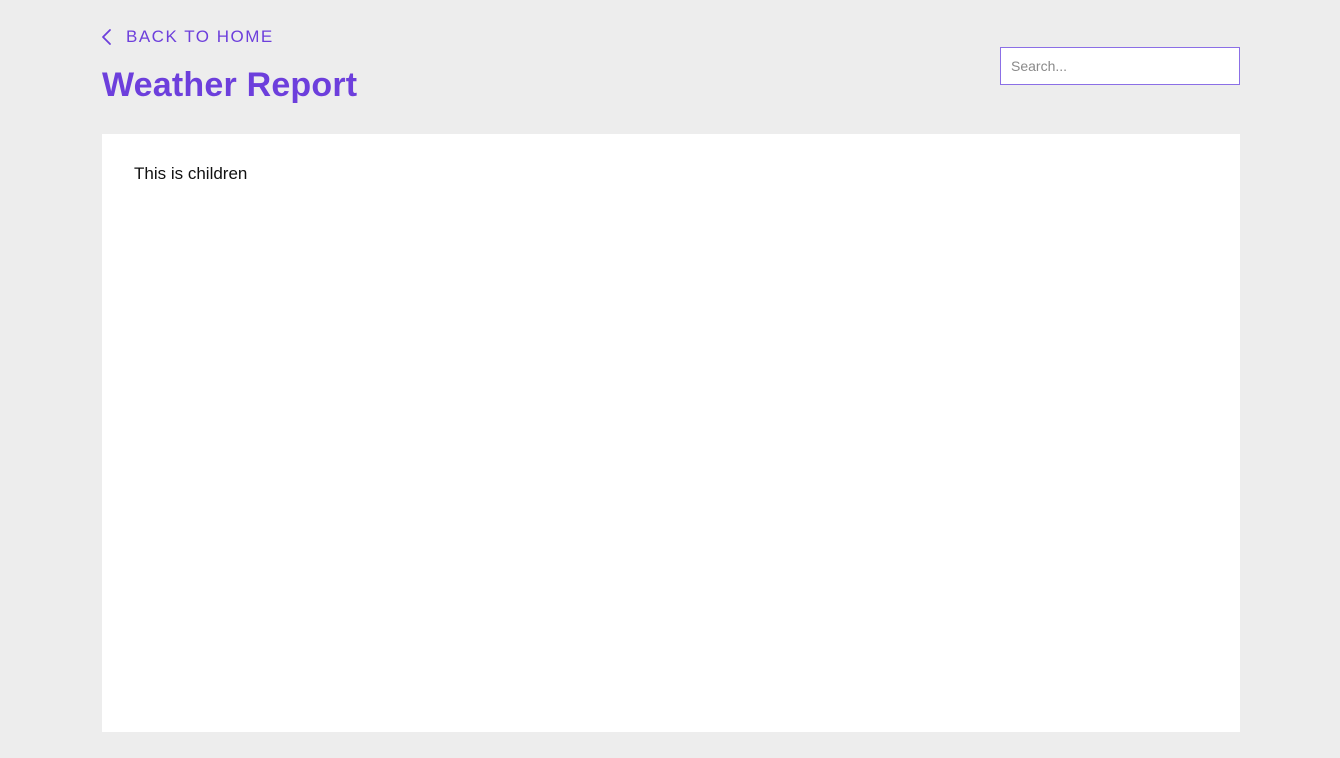 This screenshot has width=1340, height=758. What do you see at coordinates (107, 37) in the screenshot?
I see `chevron-left-icon` at bounding box center [107, 37].